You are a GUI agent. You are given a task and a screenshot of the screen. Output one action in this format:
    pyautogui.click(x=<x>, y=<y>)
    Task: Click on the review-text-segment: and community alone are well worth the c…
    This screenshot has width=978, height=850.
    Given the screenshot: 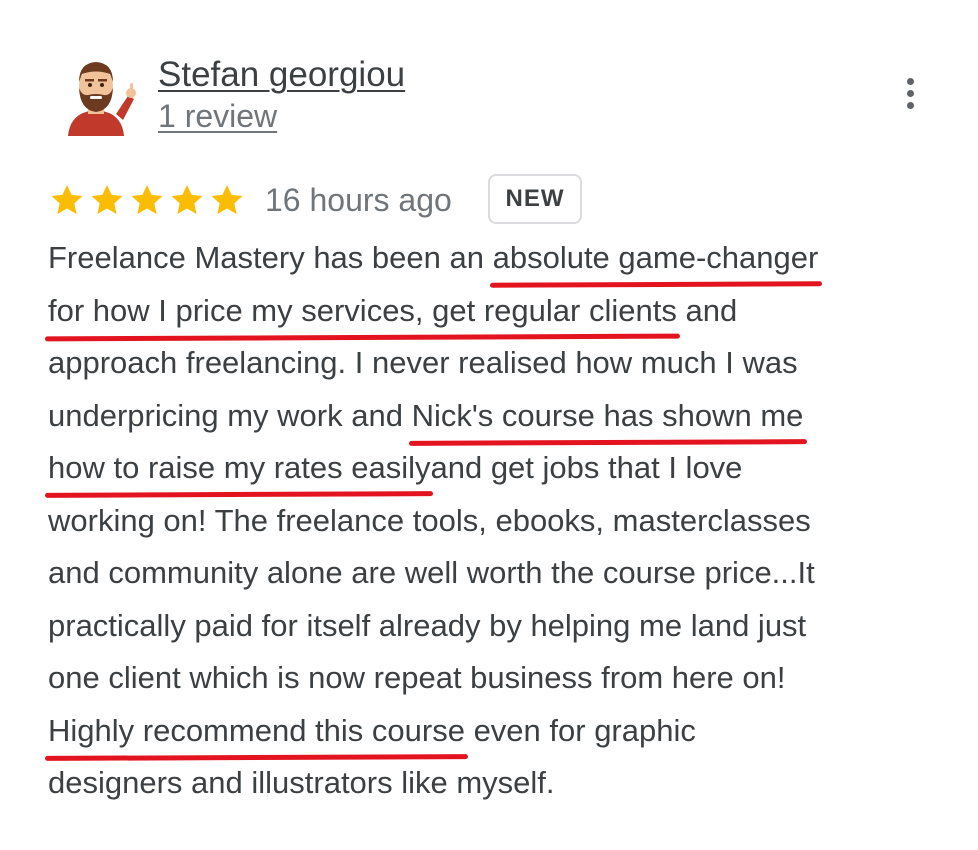 What is the action you would take?
    pyautogui.click(x=431, y=572)
    